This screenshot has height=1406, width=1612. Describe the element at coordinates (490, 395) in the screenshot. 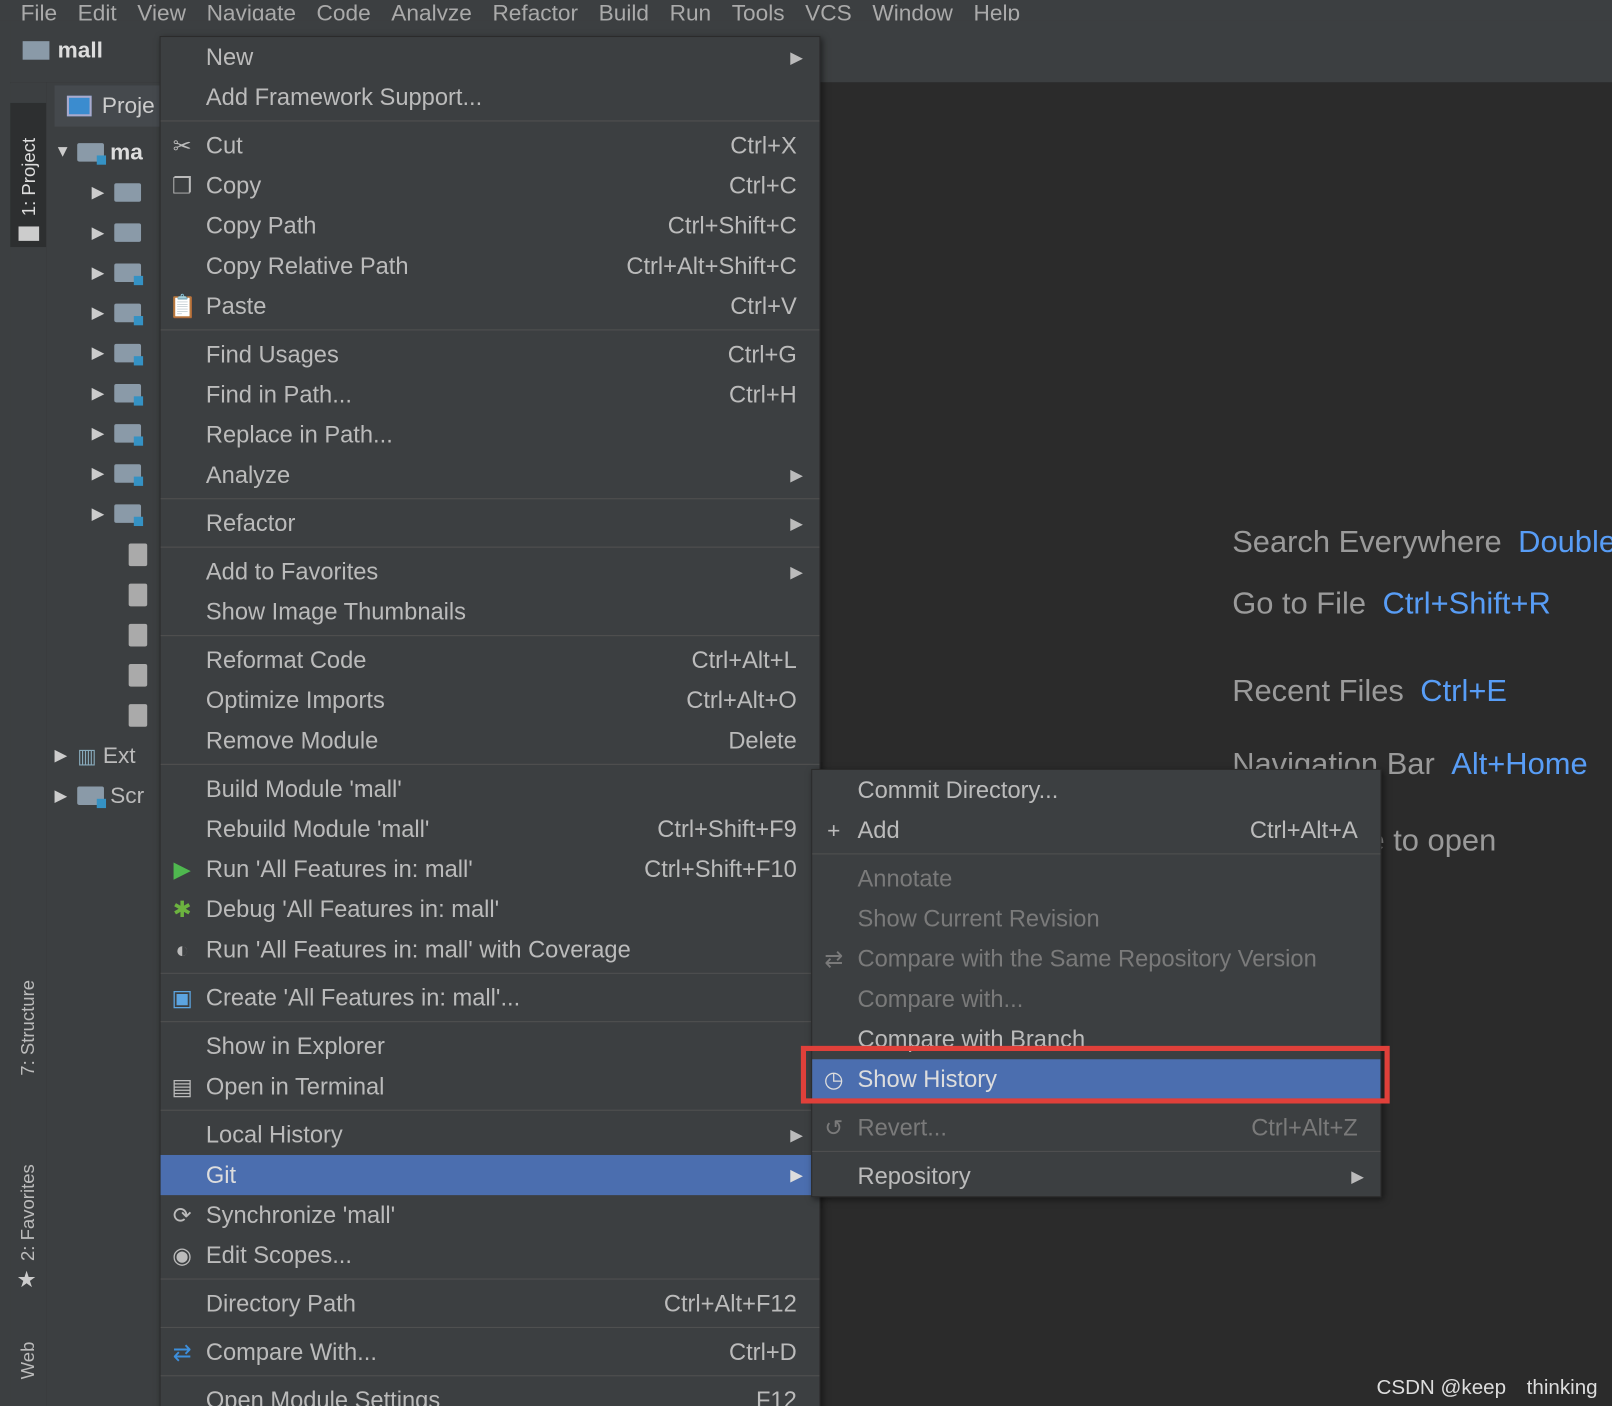

I see `menu-item-find-in-path: Find in Path... Ctrl+H` at that location.